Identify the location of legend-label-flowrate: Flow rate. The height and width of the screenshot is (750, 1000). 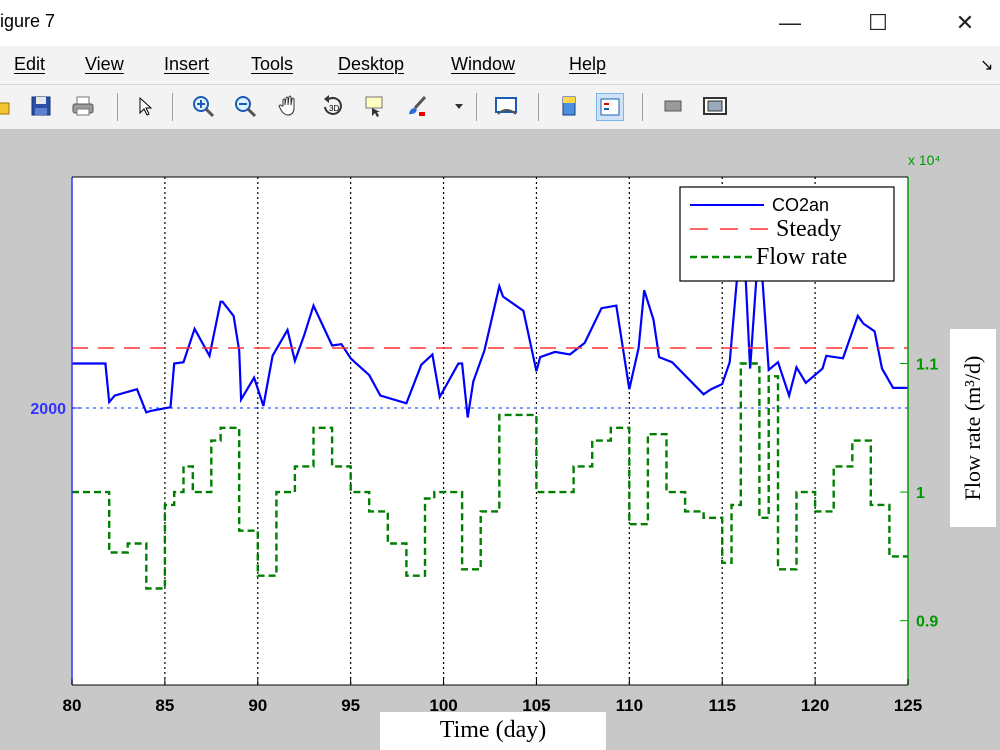
(801, 257).